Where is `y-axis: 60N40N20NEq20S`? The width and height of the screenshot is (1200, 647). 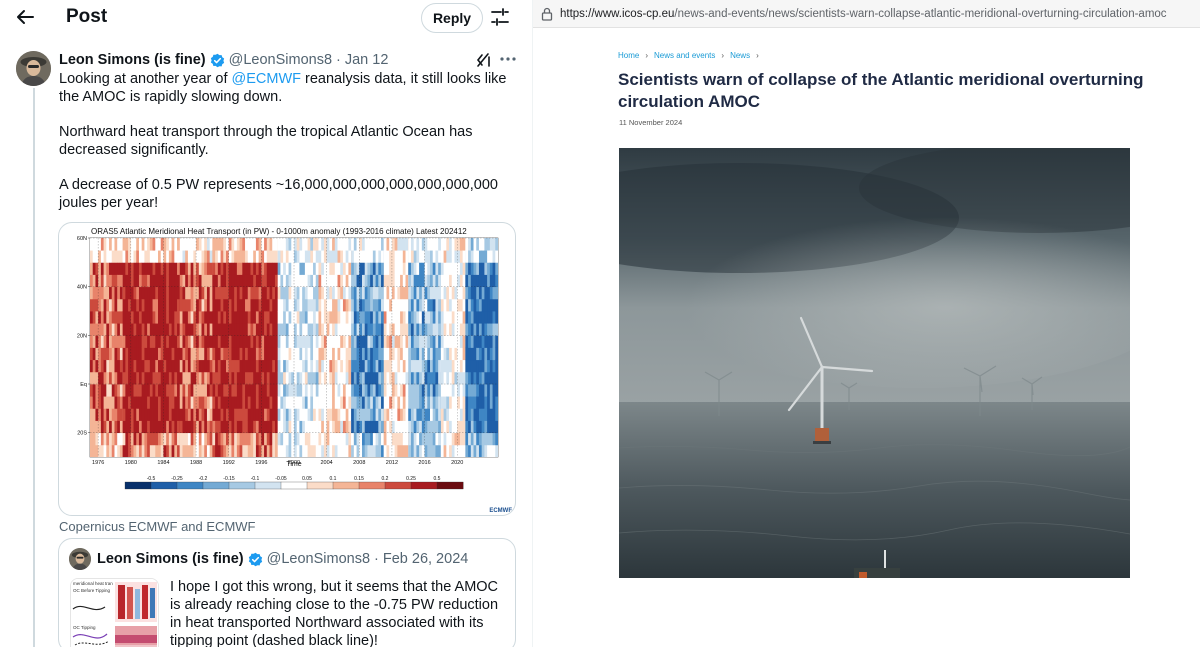 y-axis: 60N40N20NEq20S is located at coordinates (83, 336).